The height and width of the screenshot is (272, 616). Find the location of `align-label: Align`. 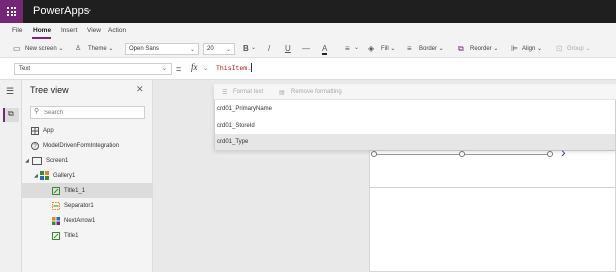

align-label: Align is located at coordinates (529, 49).